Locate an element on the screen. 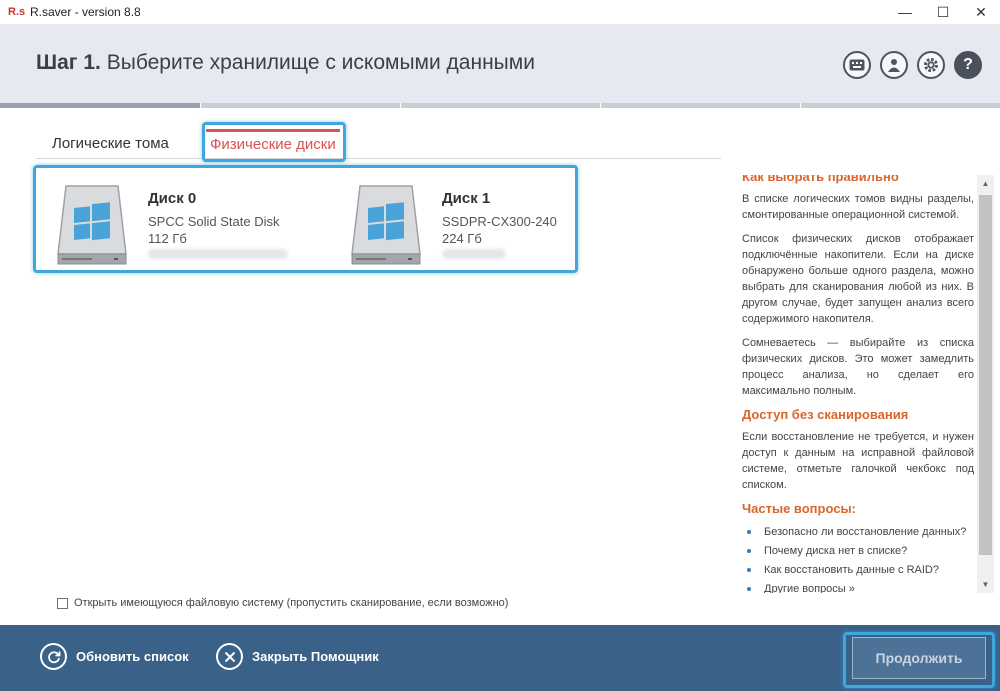  progress-fill is located at coordinates (100, 105).